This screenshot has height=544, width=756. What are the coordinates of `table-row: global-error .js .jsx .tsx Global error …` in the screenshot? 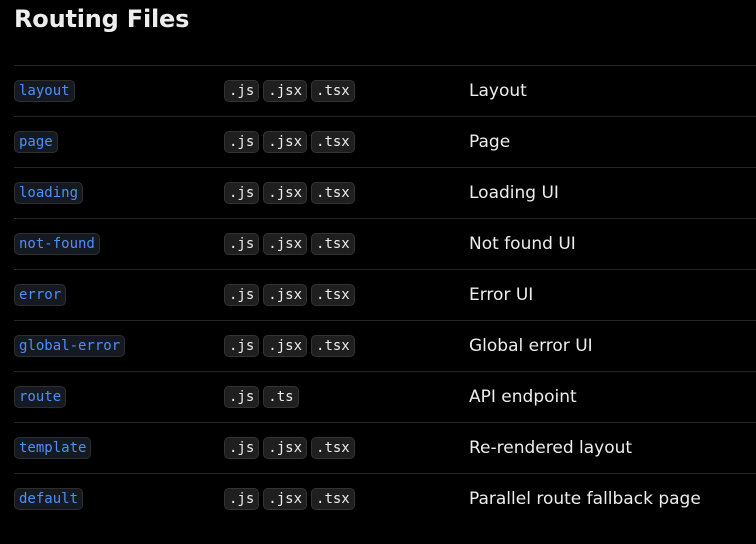 It's located at (385, 345).